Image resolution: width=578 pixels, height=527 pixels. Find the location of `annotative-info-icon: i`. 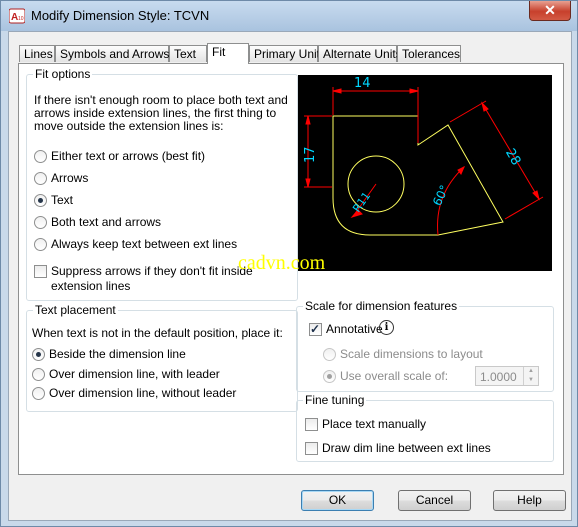

annotative-info-icon: i is located at coordinates (386, 327).